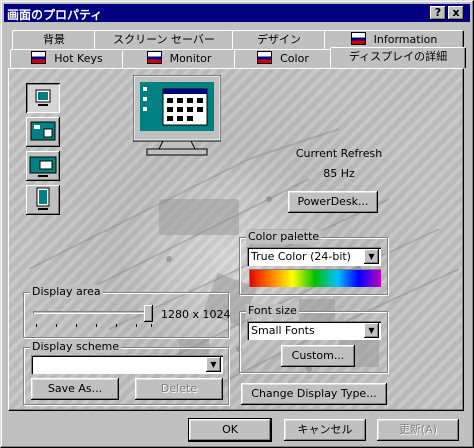 The height and width of the screenshot is (448, 474). I want to click on font-size-legend: Font size, so click(272, 311).